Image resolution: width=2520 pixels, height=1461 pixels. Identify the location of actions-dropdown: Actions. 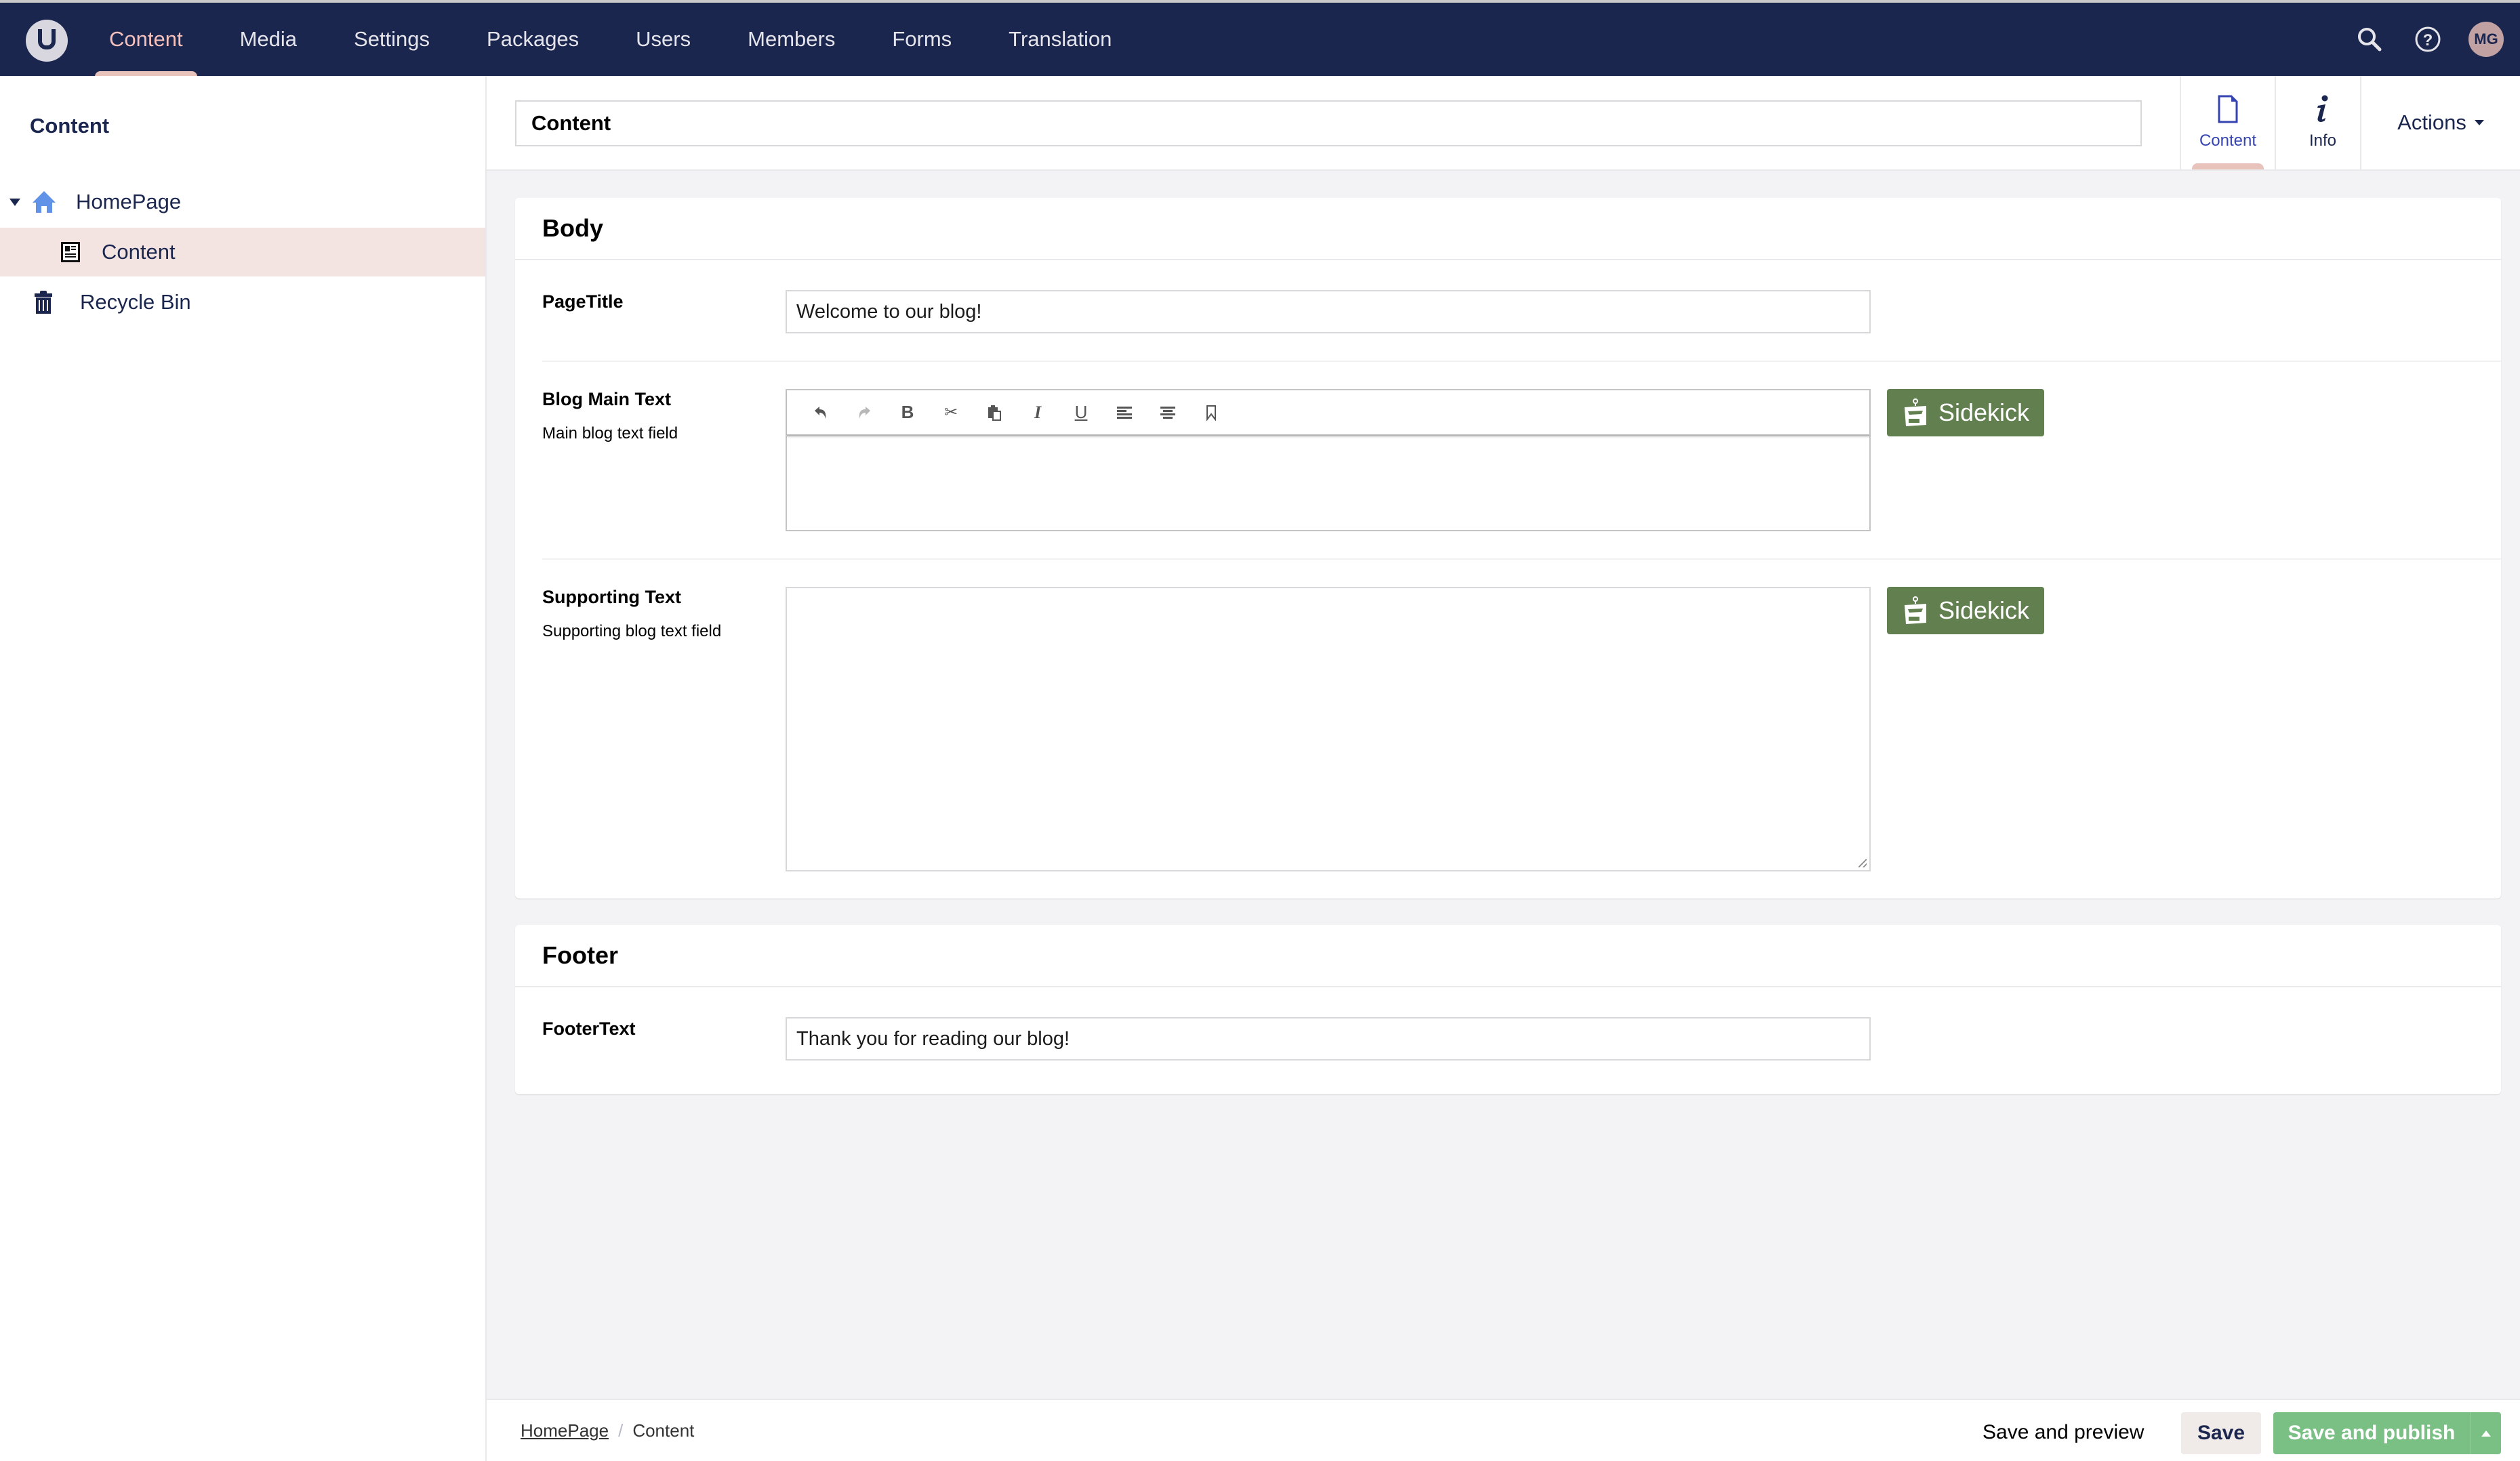
(2440, 122).